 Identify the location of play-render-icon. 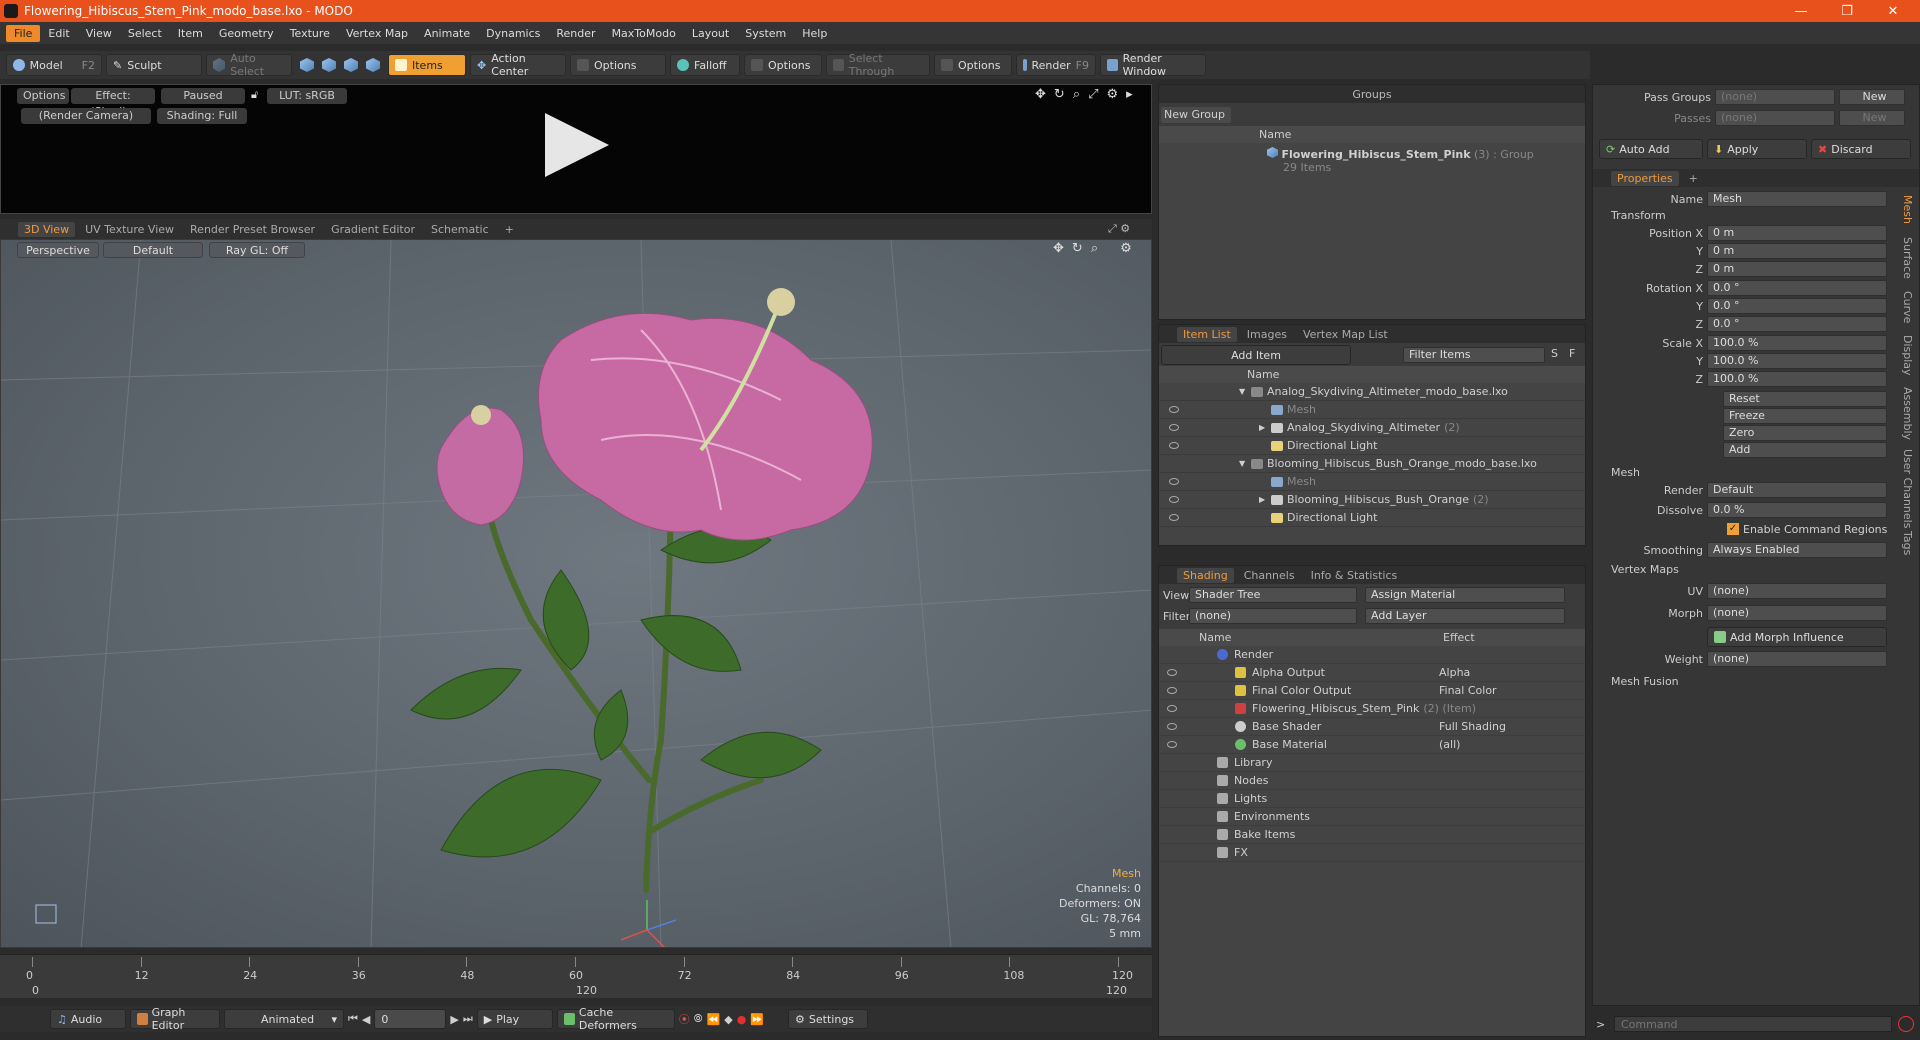
(577, 145).